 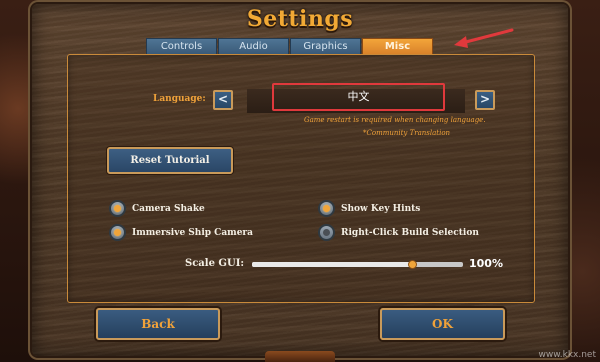 I want to click on tab-misc: Misc, so click(x=397, y=46).